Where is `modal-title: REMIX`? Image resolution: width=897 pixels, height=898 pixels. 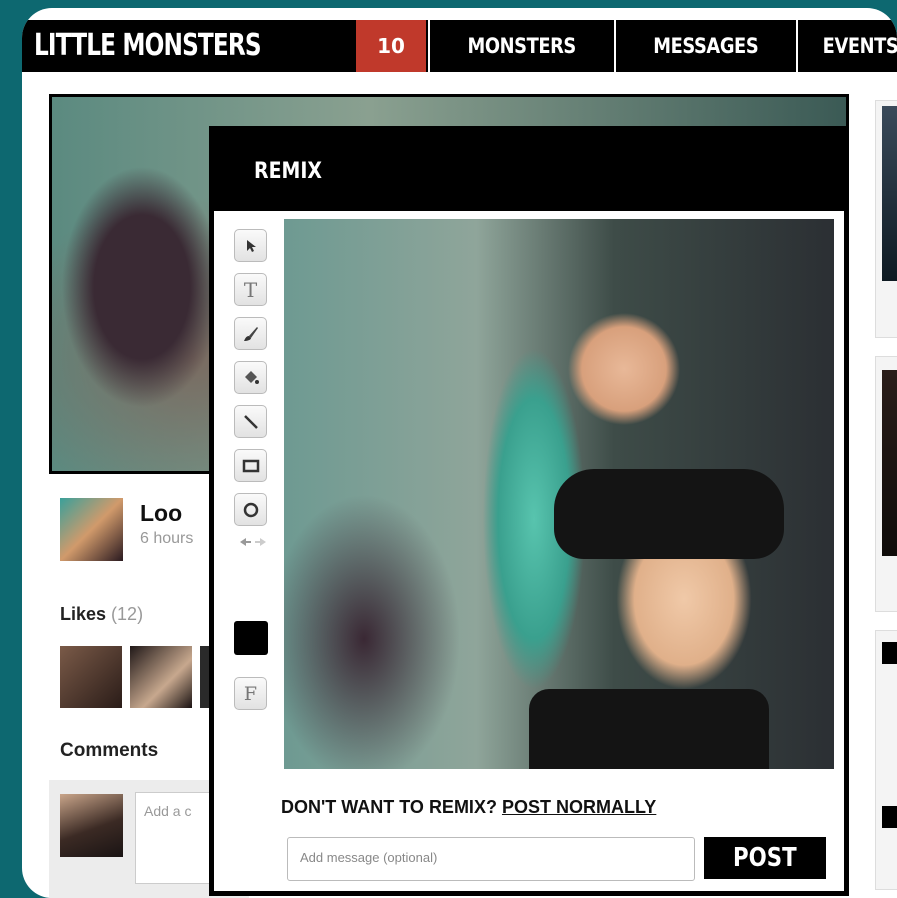
modal-title: REMIX is located at coordinates (288, 171).